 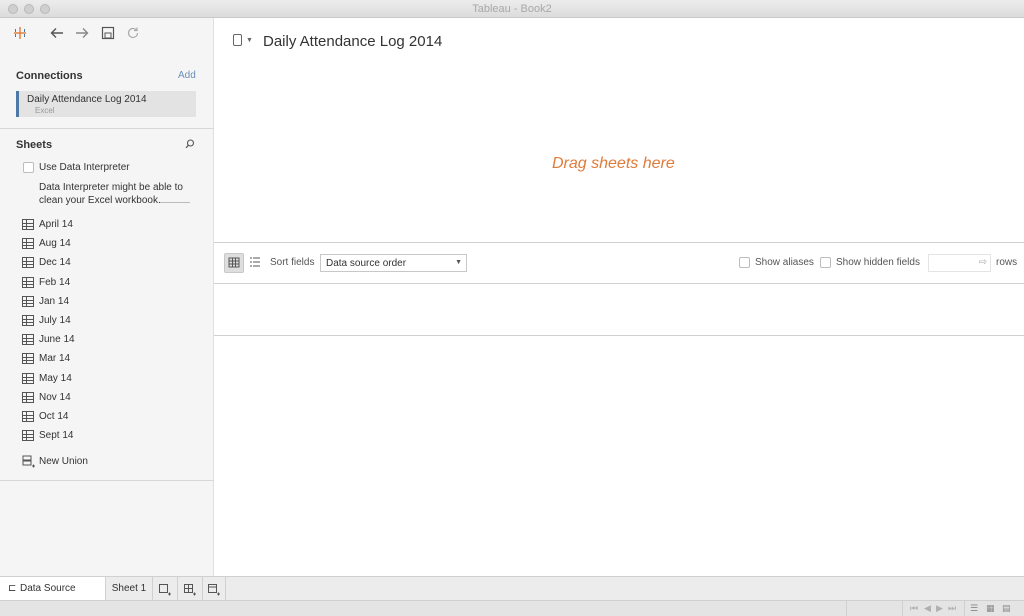 What do you see at coordinates (112, 359) in the screenshot?
I see `sheet-item: Mar 14` at bounding box center [112, 359].